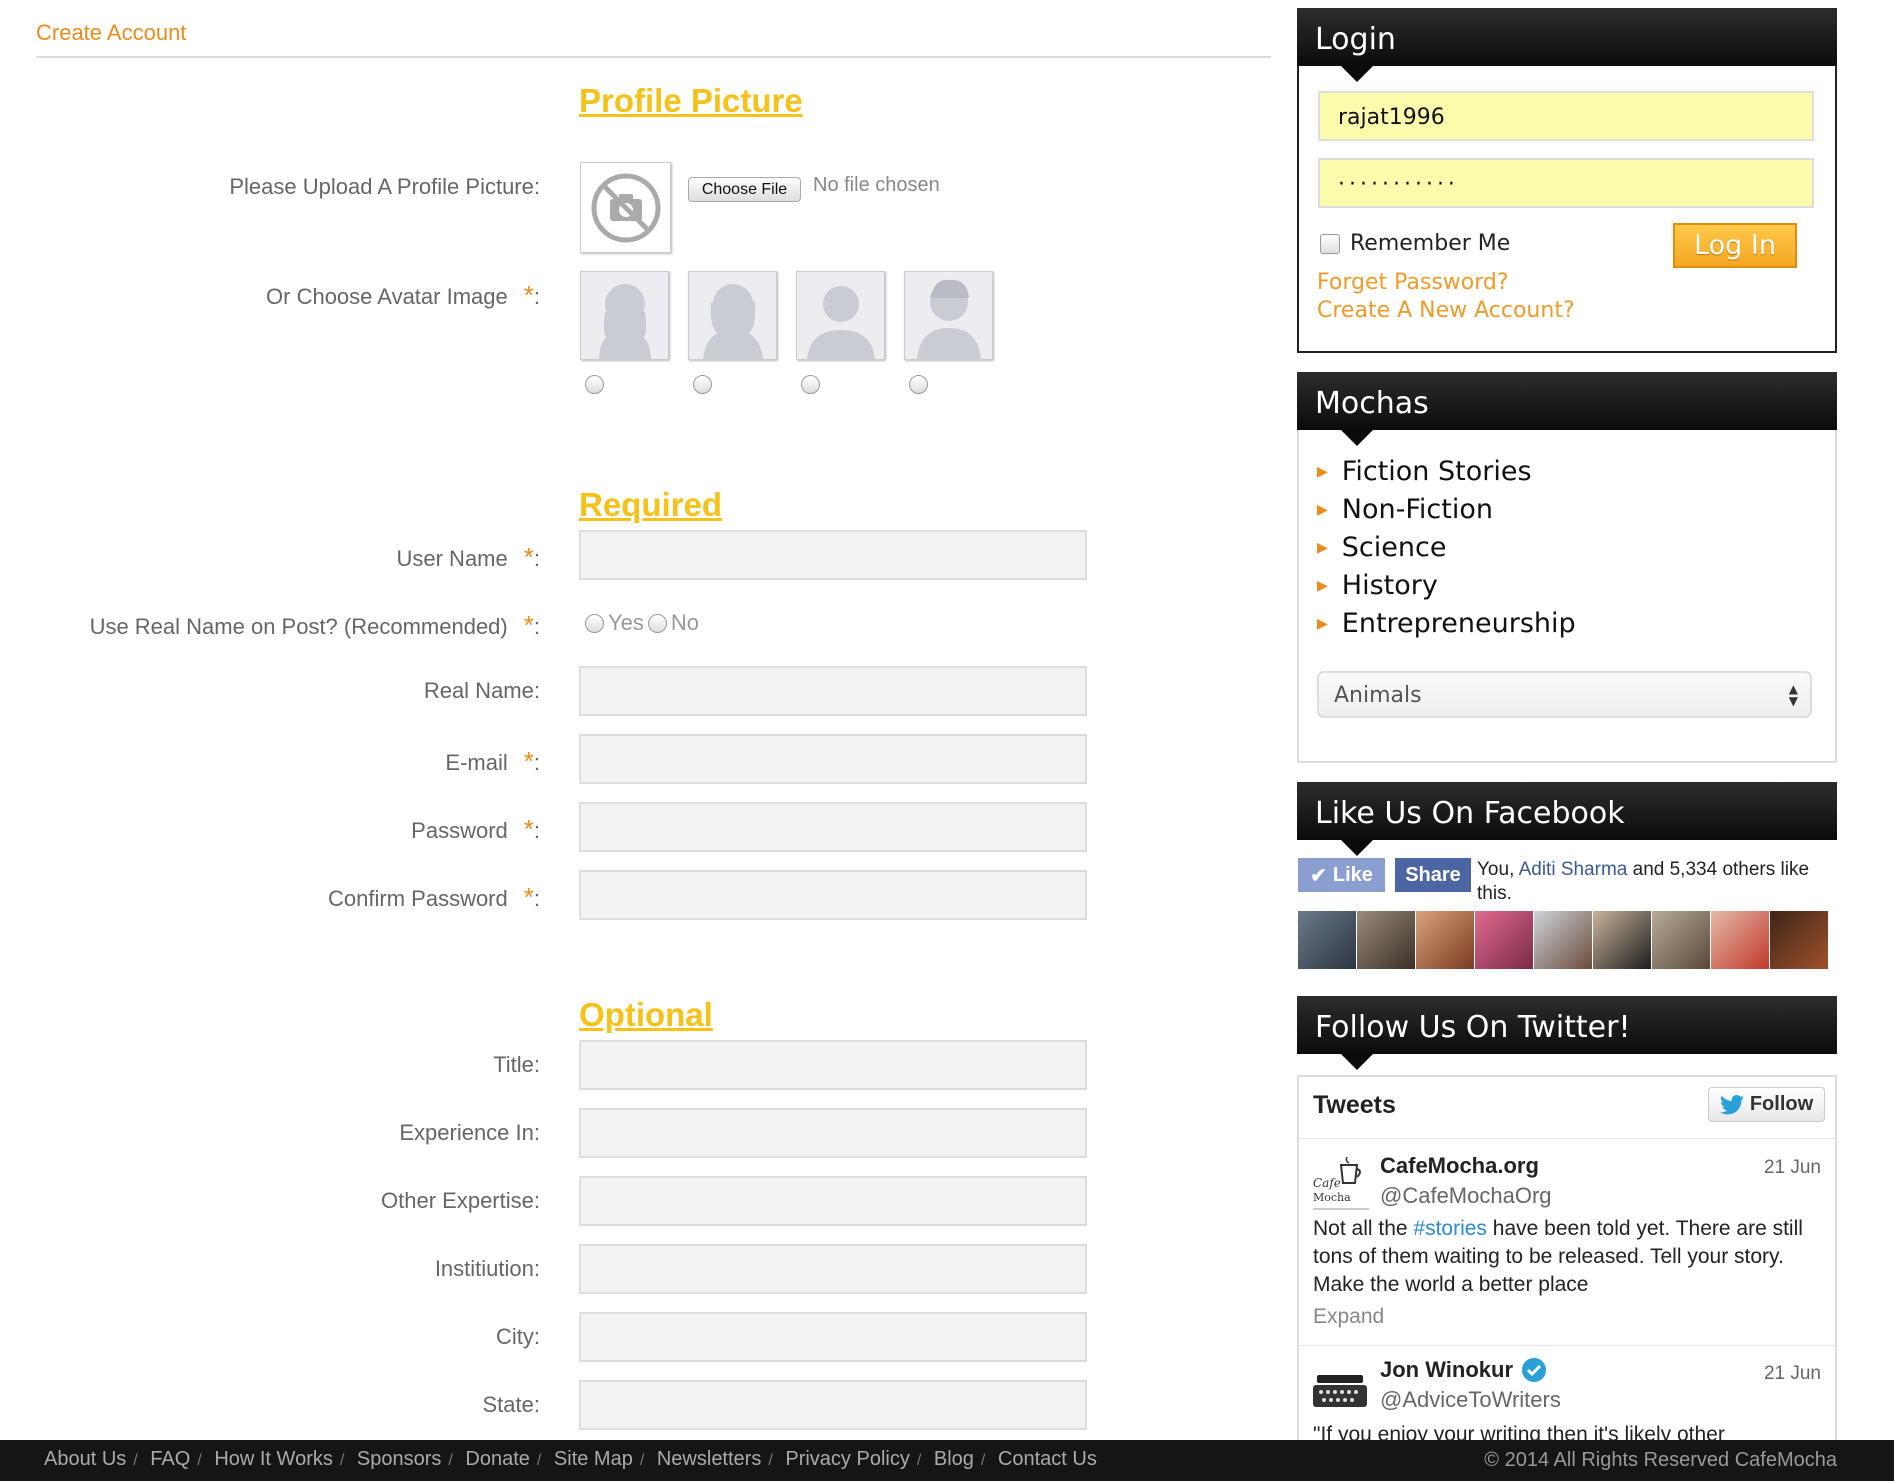 Image resolution: width=1894 pixels, height=1481 pixels. I want to click on other-expertise-field, so click(833, 1201).